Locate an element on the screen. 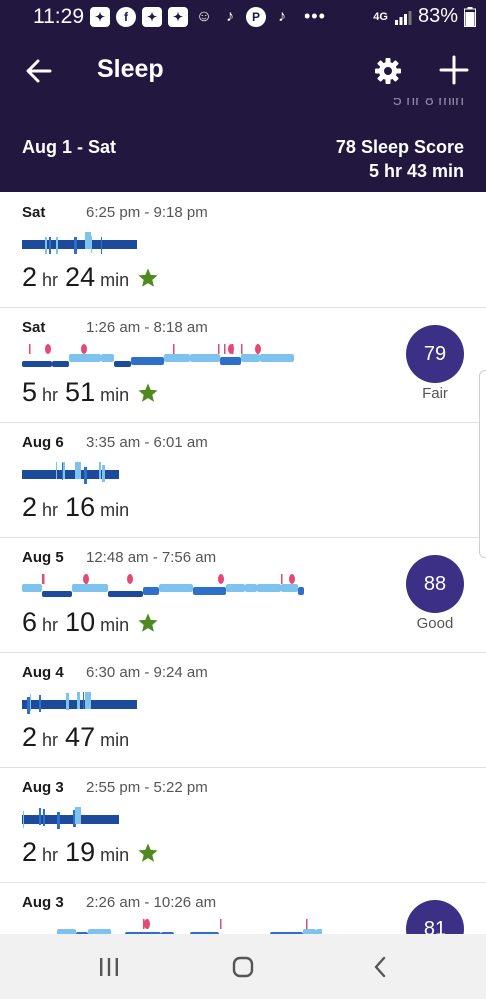 The image size is (486, 999). nav-back-icon is located at coordinates (380, 967).